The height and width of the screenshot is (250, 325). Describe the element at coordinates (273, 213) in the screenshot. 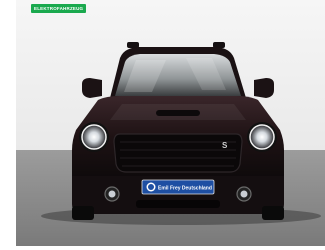

I see `right-tire` at that location.